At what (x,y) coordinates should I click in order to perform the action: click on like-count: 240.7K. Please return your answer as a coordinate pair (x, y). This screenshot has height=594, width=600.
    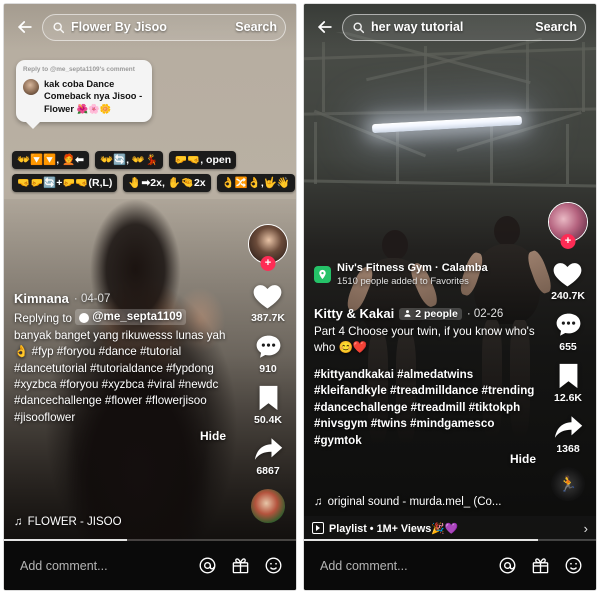
    Looking at the image, I should click on (568, 296).